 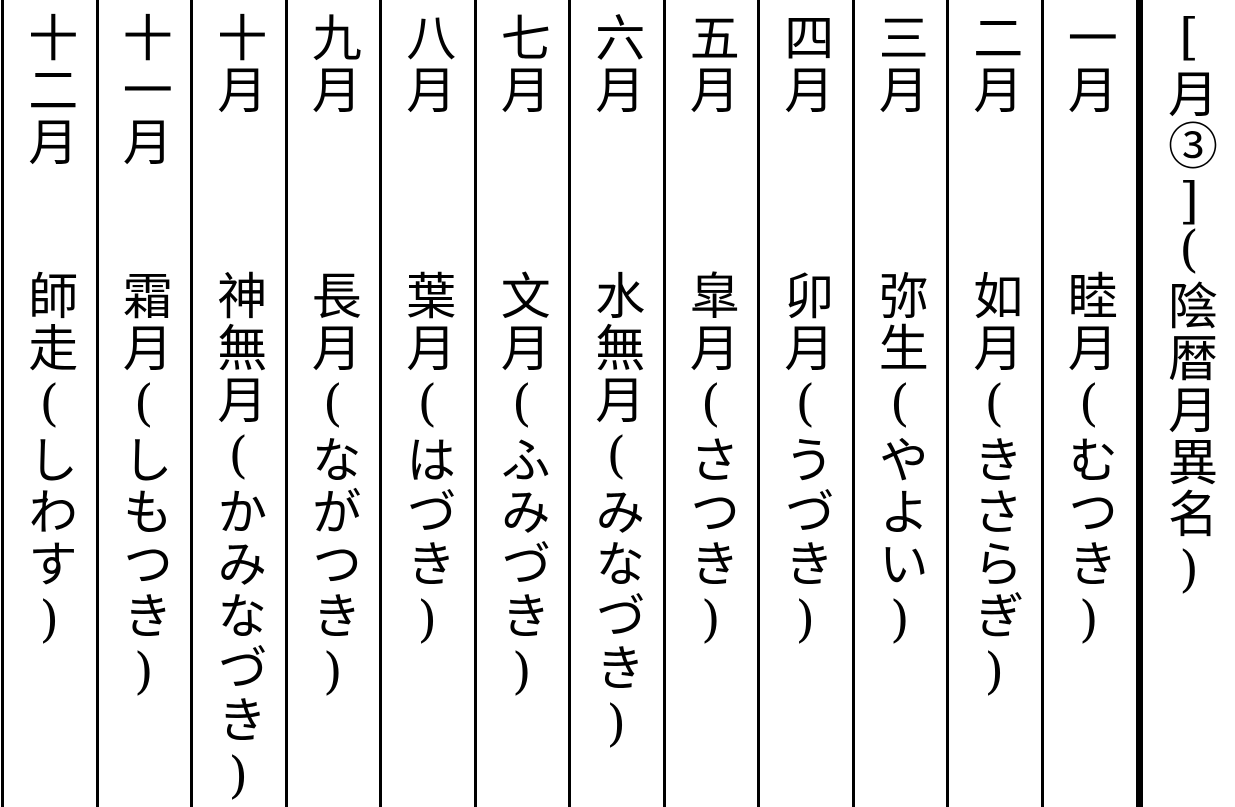 I want to click on month-old-name: 師走(しわす), so click(x=49, y=460).